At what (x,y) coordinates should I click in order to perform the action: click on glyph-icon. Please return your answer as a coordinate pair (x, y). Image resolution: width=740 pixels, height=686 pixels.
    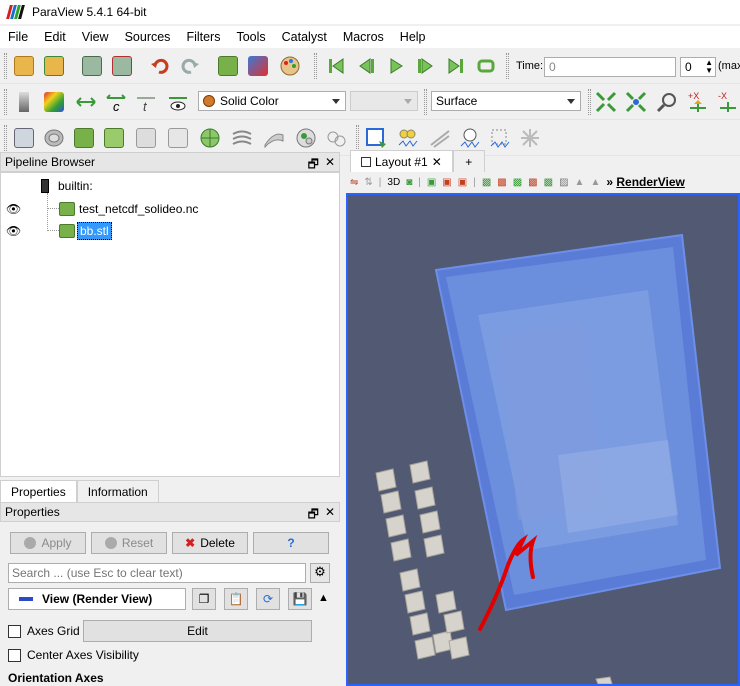
    Looking at the image, I should click on (210, 138).